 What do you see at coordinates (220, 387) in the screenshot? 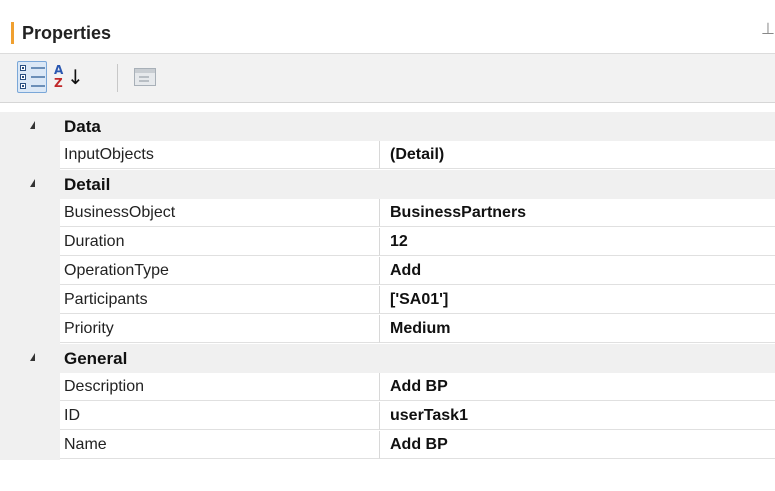
I see `property-name: Description` at bounding box center [220, 387].